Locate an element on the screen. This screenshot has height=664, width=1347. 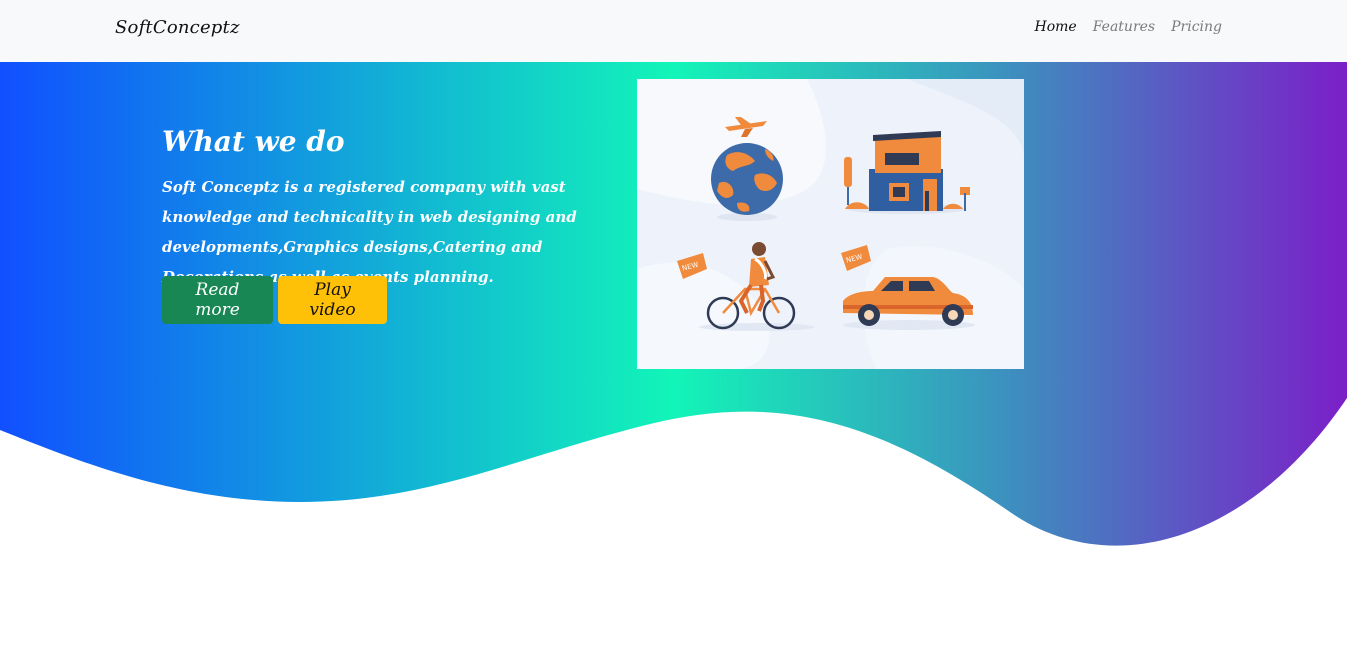
read-more-button: Read more is located at coordinates (217, 300).